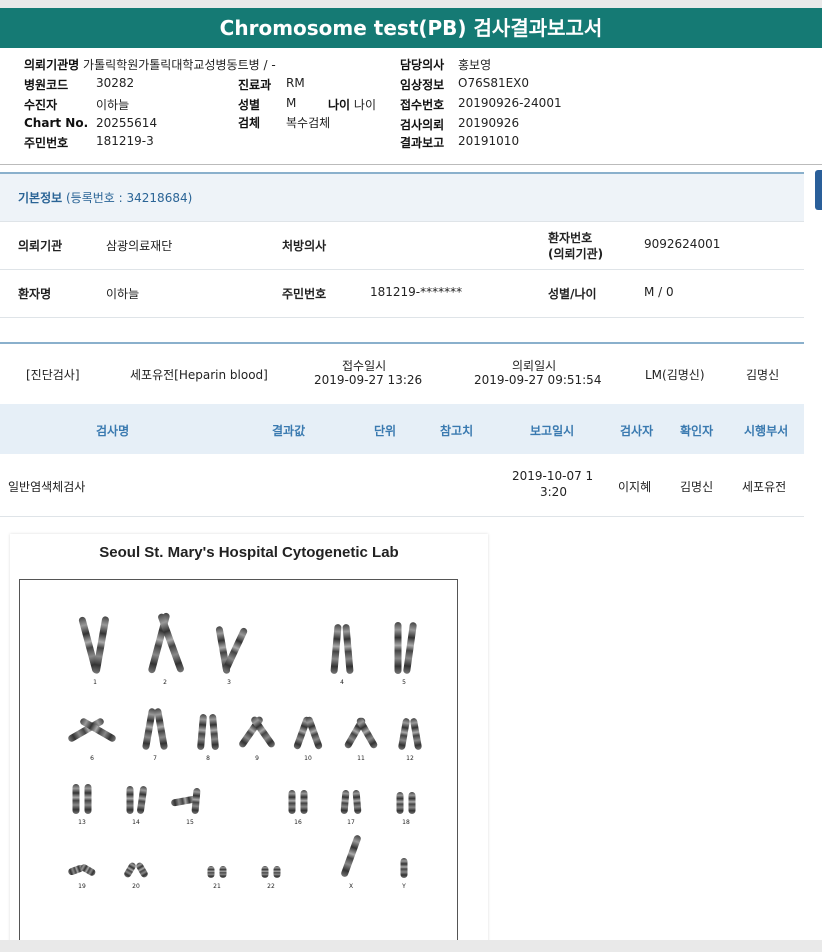  What do you see at coordinates (494, 83) in the screenshot?
I see `info-value: O76S81EX0` at bounding box center [494, 83].